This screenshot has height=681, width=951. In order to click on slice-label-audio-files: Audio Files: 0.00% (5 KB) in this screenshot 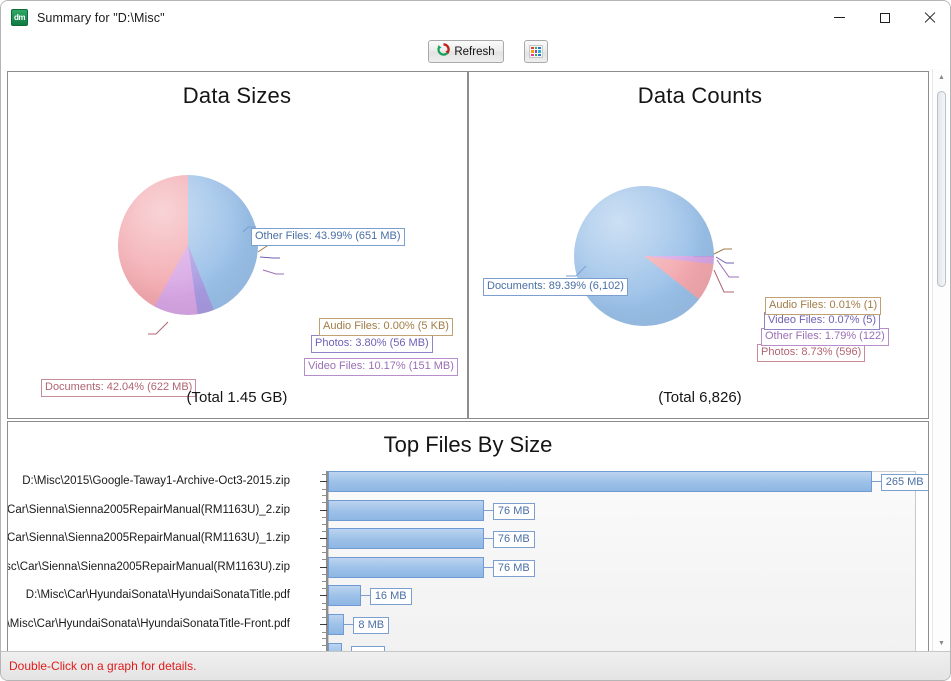, I will do `click(386, 327)`.